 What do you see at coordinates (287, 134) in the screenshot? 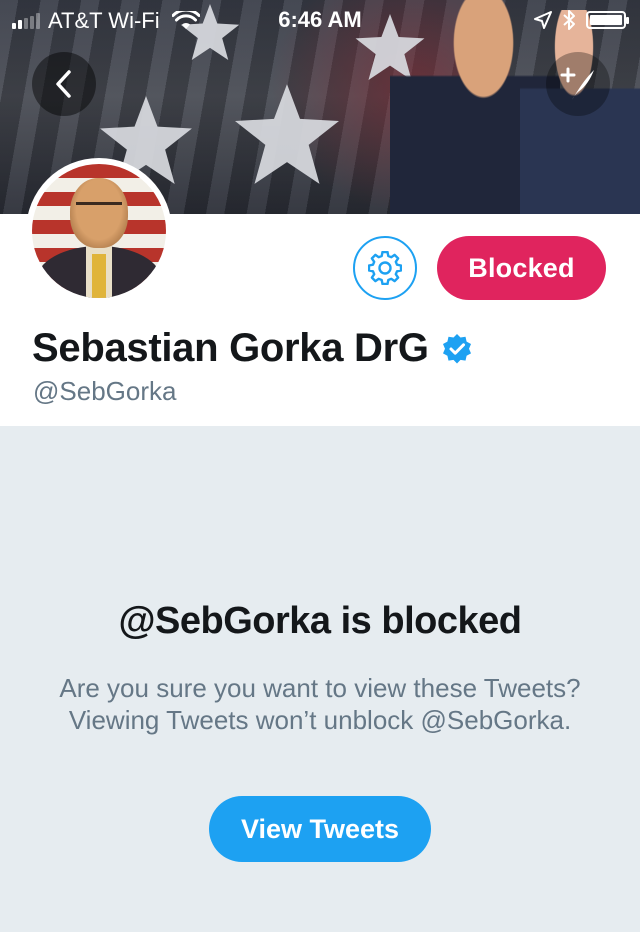
I see `flag-star` at bounding box center [287, 134].